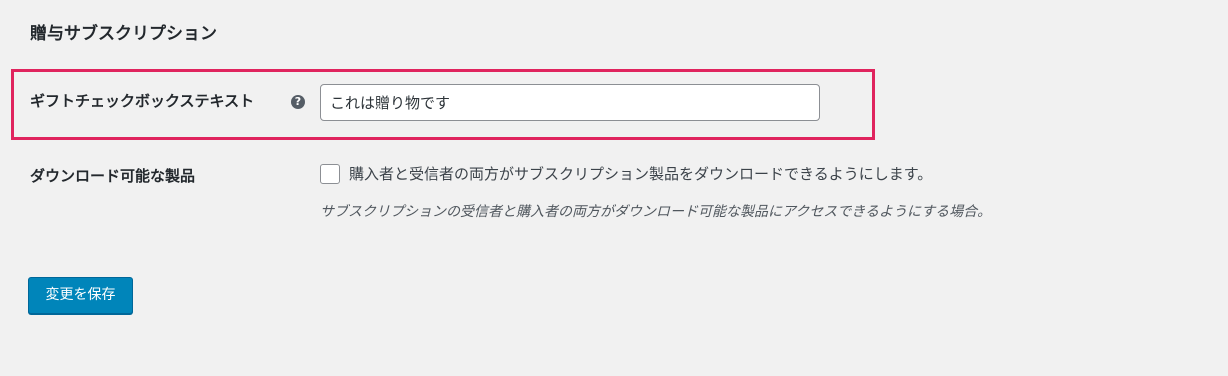  What do you see at coordinates (298, 102) in the screenshot?
I see `question-circle-icon: ?` at bounding box center [298, 102].